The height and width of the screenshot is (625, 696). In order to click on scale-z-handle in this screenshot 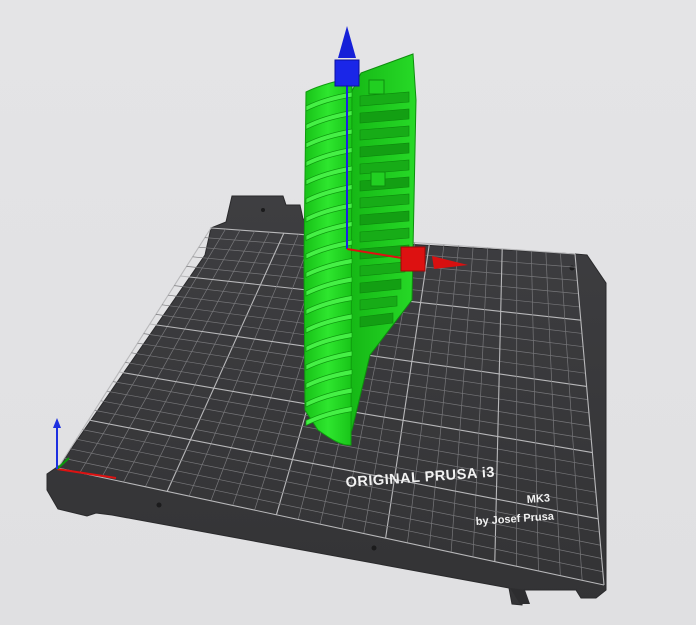, I will do `click(347, 73)`.